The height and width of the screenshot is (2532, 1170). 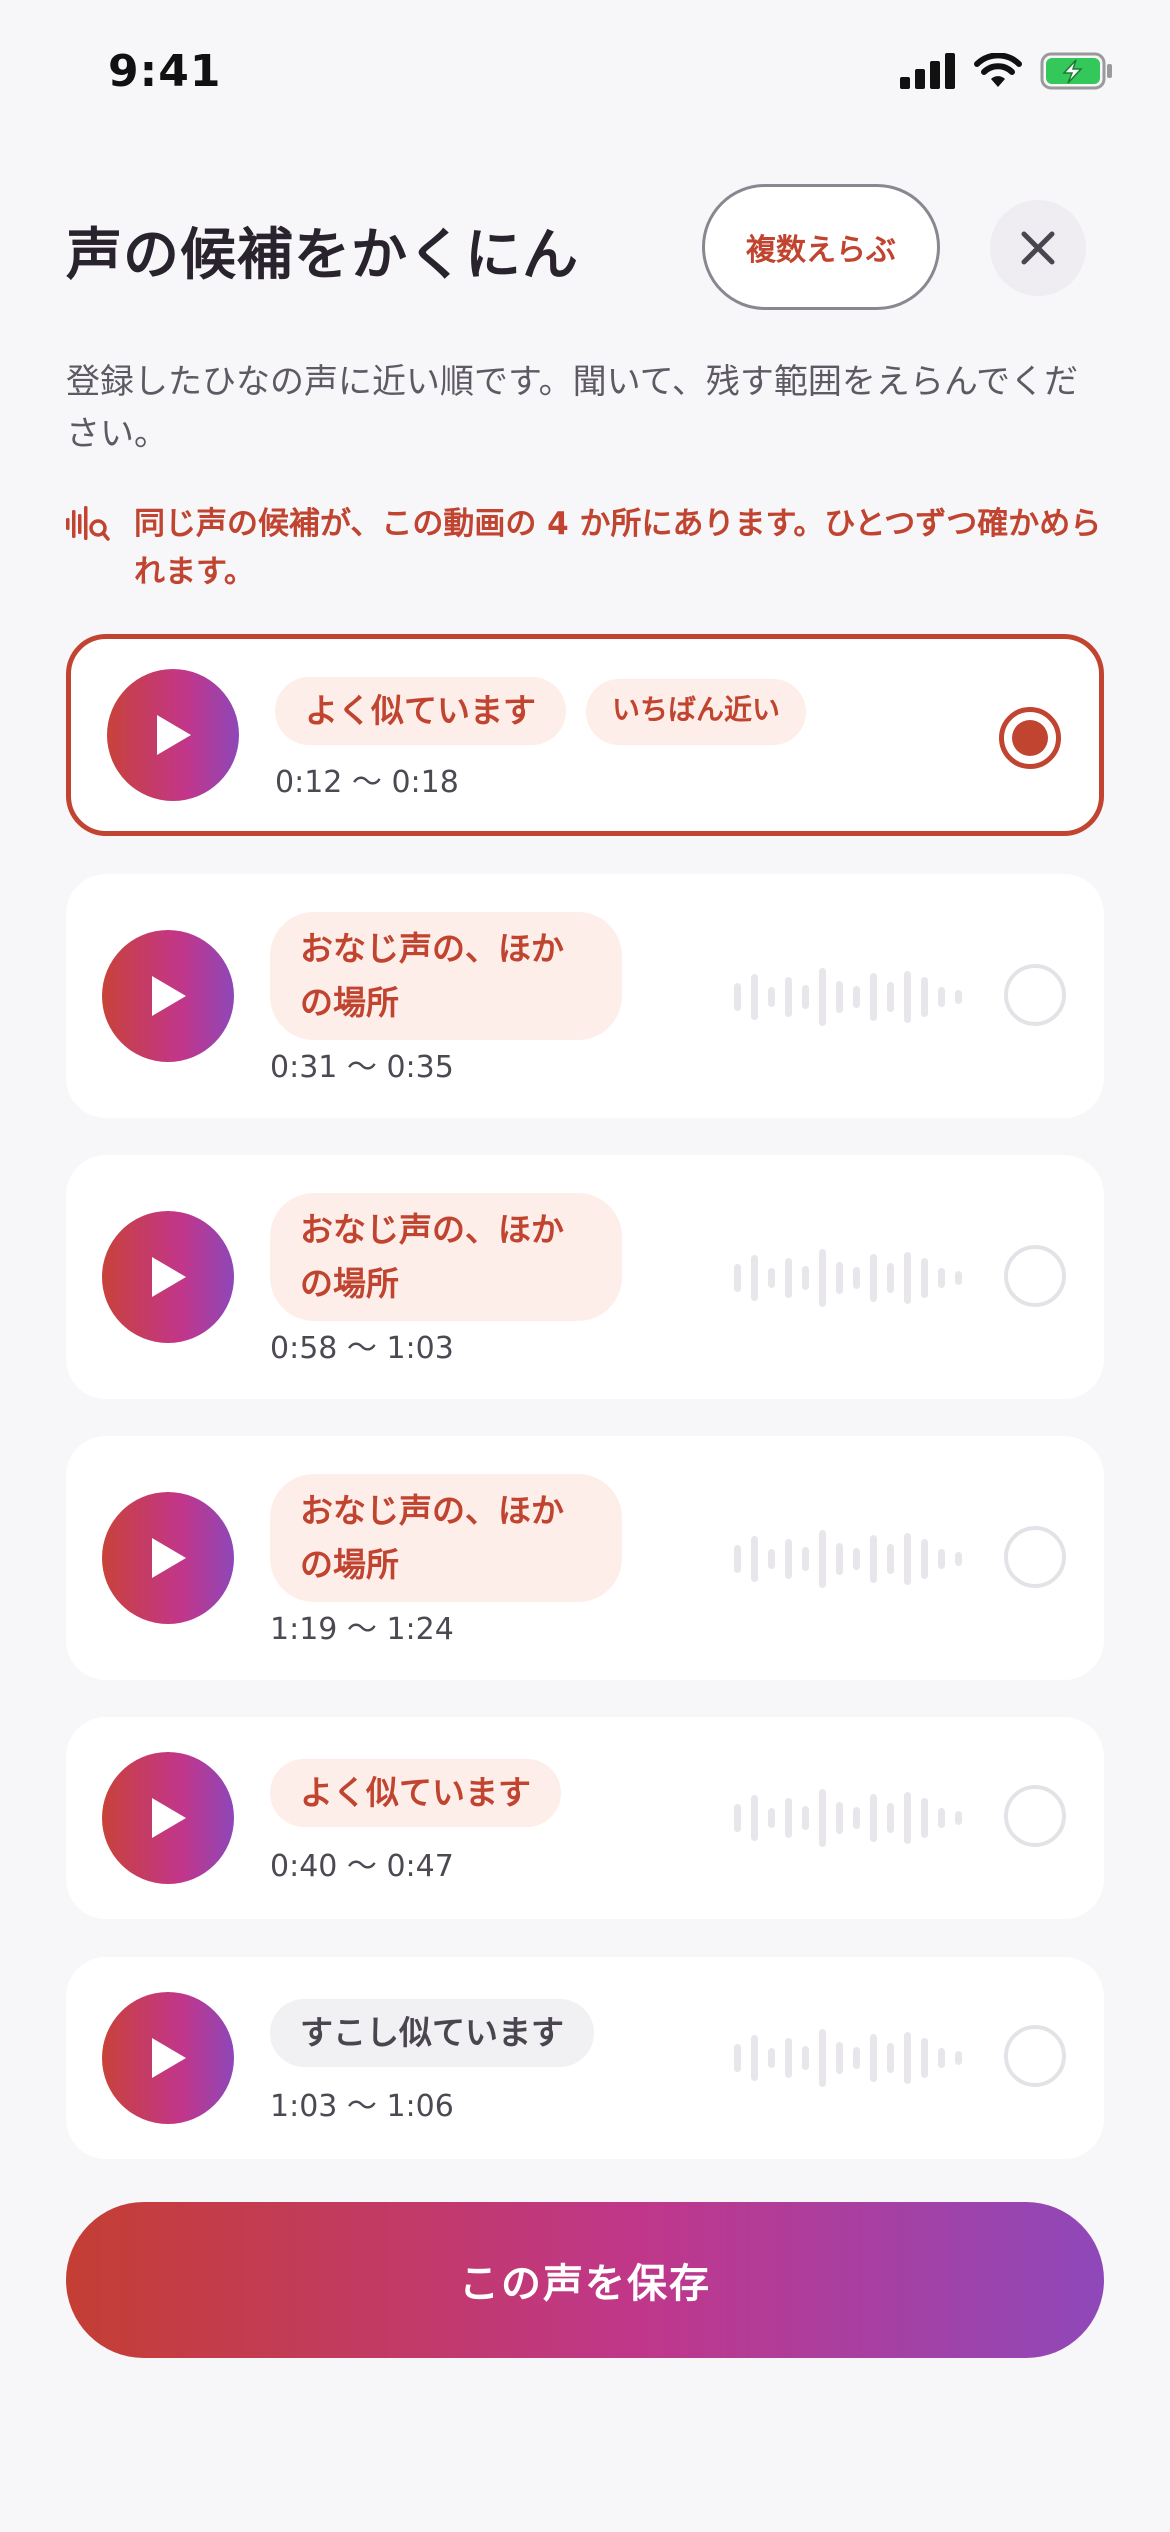 I want to click on close-button, so click(x=1038, y=248).